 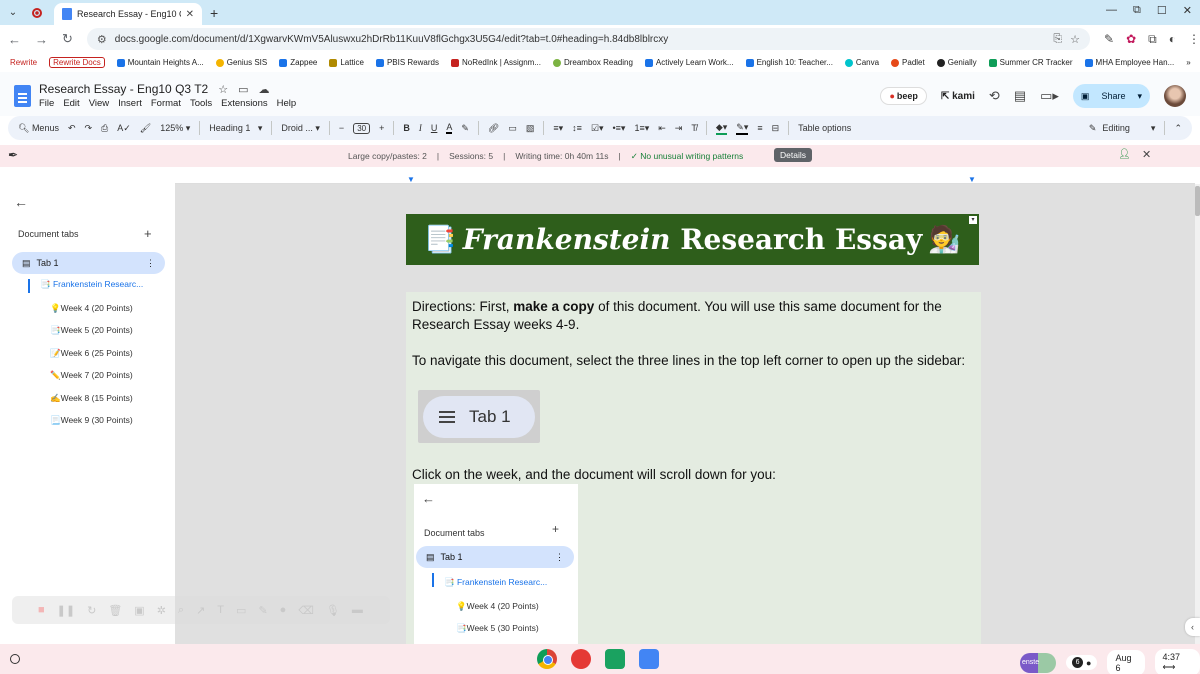 I want to click on share-dropdown-icon: ▾, so click(x=1139, y=96).